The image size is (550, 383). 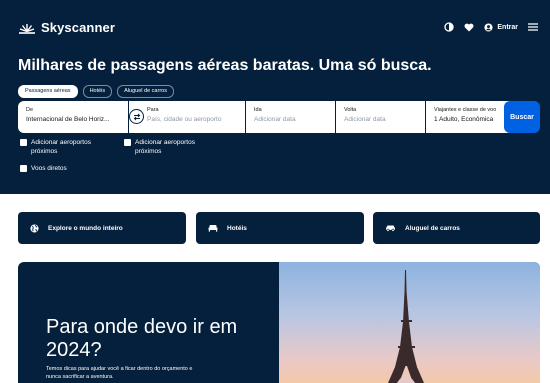 What do you see at coordinates (464, 119) in the screenshot?
I see `travelers-value: 1 Adulto, Econômica` at bounding box center [464, 119].